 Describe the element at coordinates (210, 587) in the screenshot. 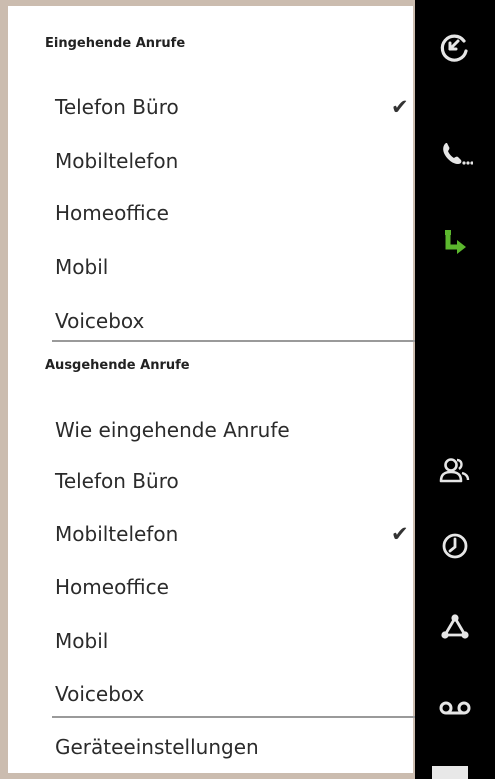

I see `outgoing-item-homeoffice: Homeoffice` at that location.